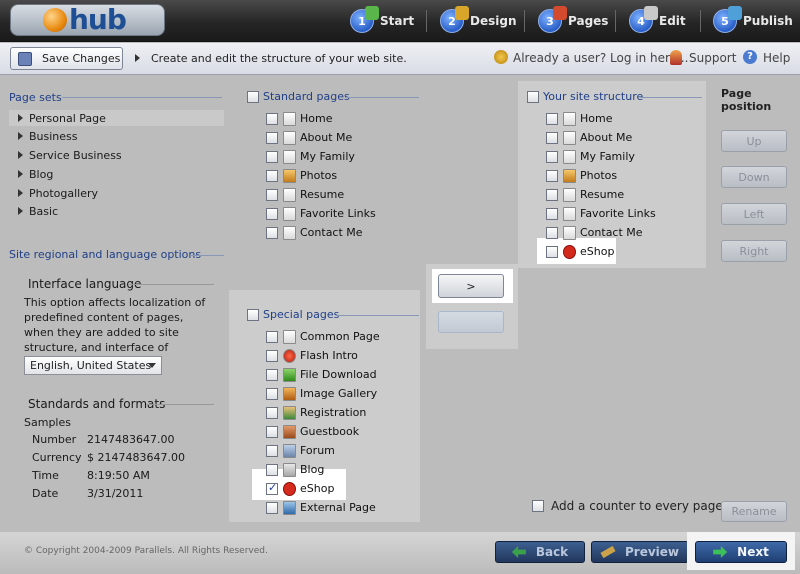  I want to click on standard-page-home: Home, so click(321, 118).